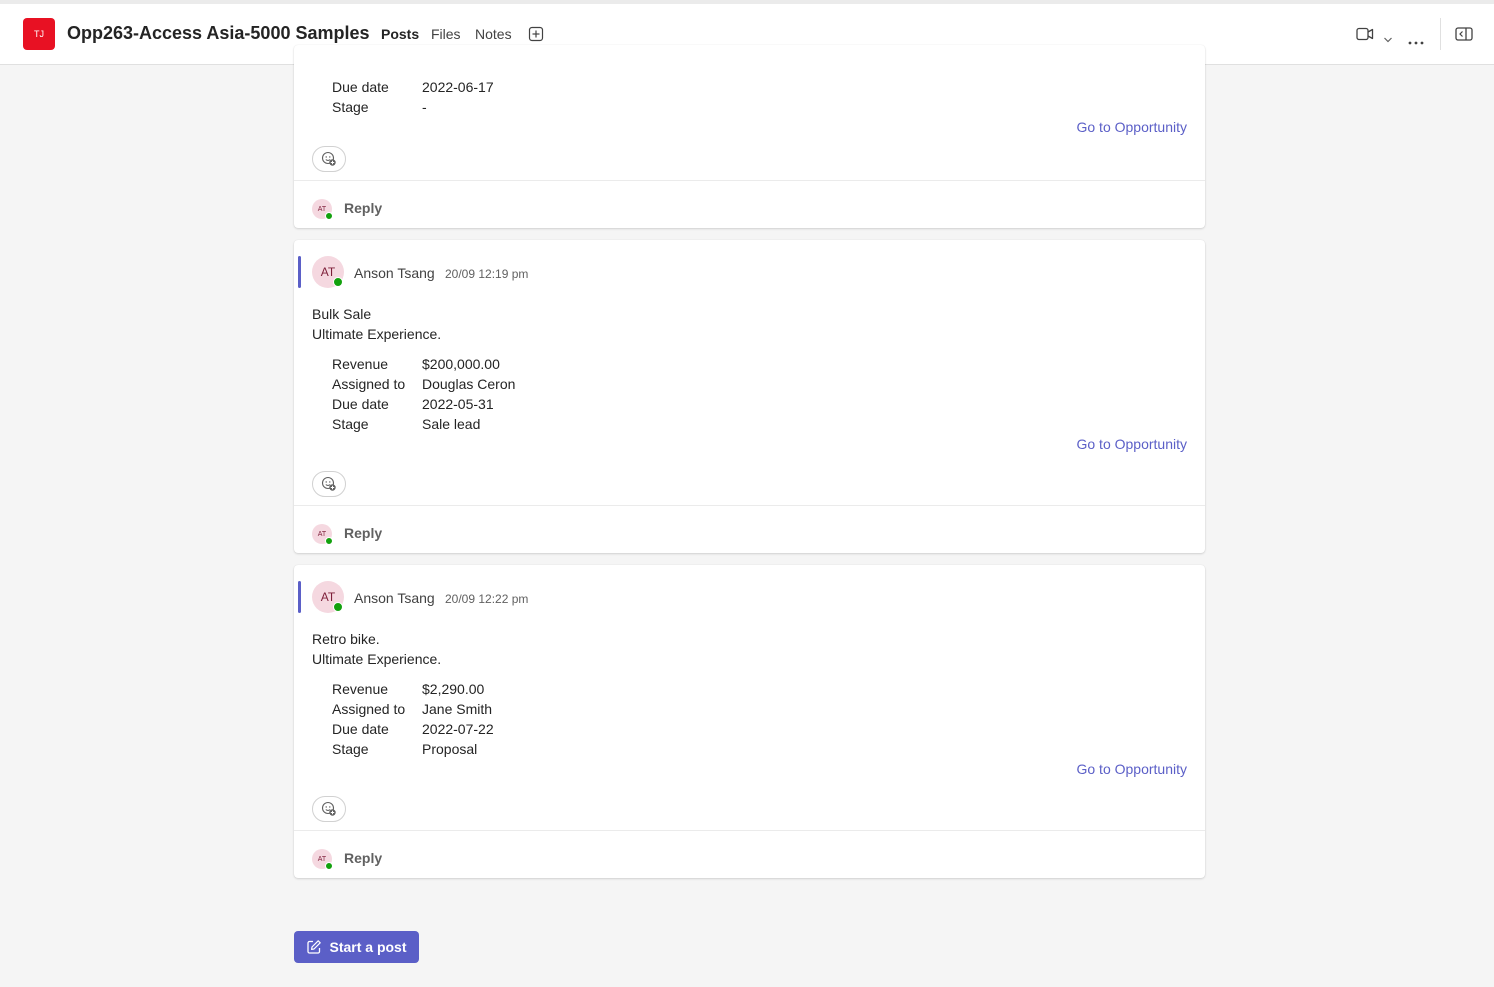 The width and height of the screenshot is (1494, 987). Describe the element at coordinates (400, 34) in the screenshot. I see `tab-posts: Posts` at that location.